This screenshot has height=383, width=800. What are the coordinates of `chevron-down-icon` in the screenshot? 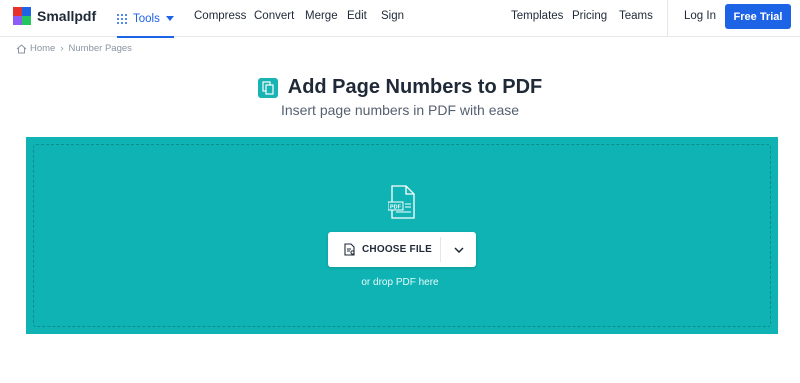 It's located at (458, 249).